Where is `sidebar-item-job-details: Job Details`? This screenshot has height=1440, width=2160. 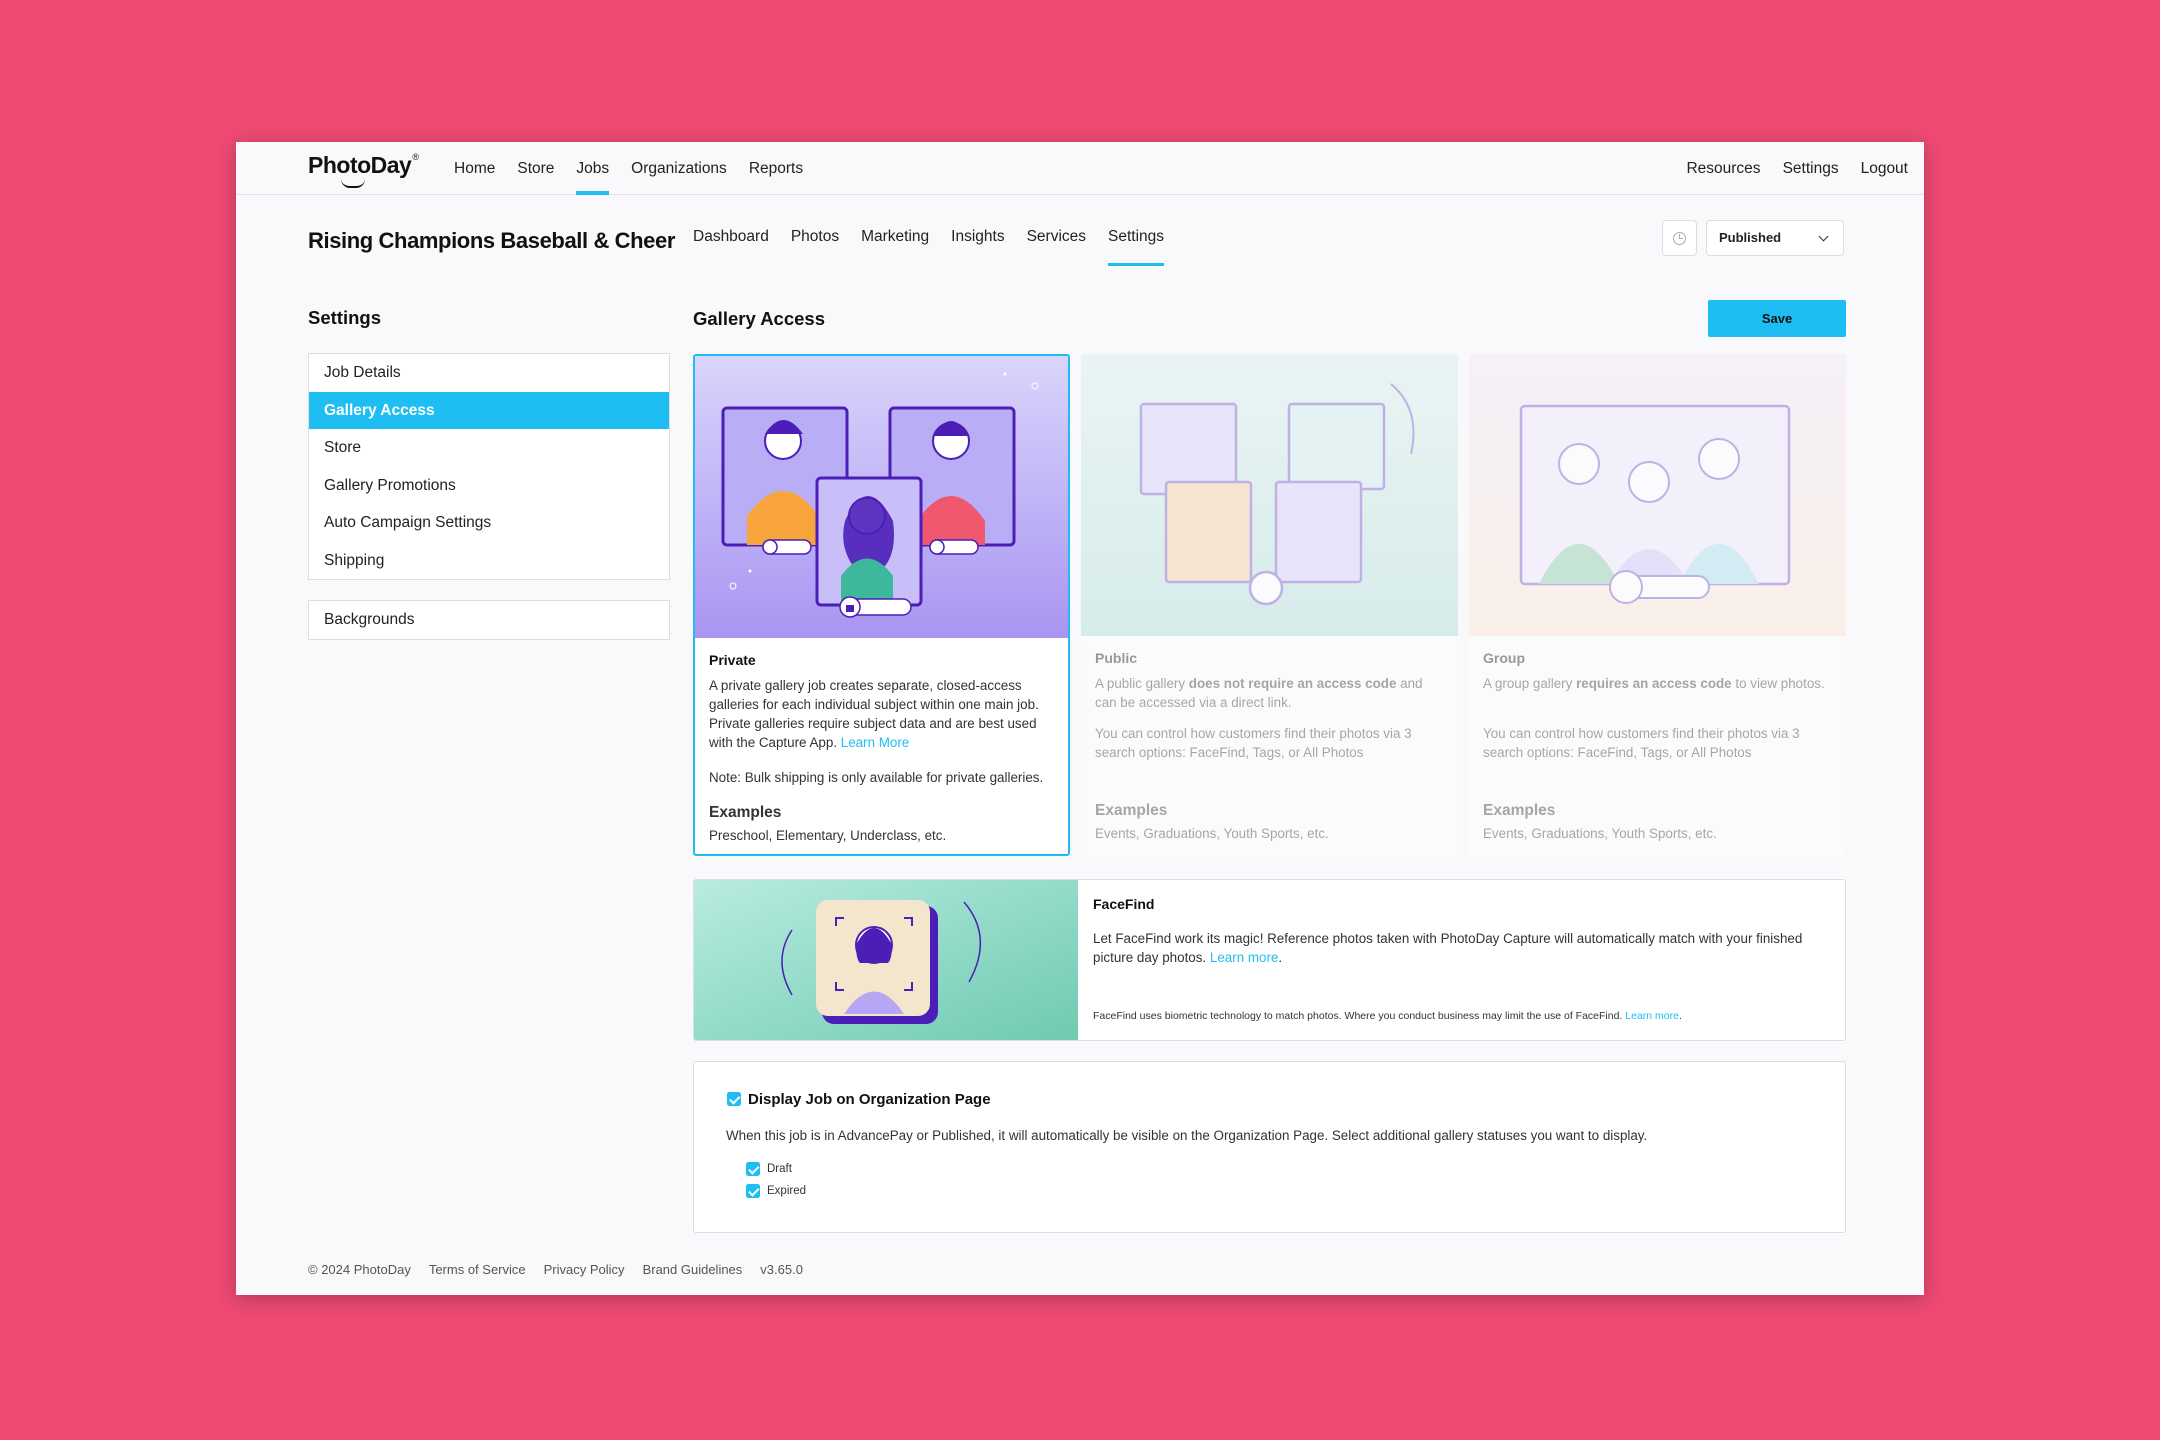 sidebar-item-job-details: Job Details is located at coordinates (489, 373).